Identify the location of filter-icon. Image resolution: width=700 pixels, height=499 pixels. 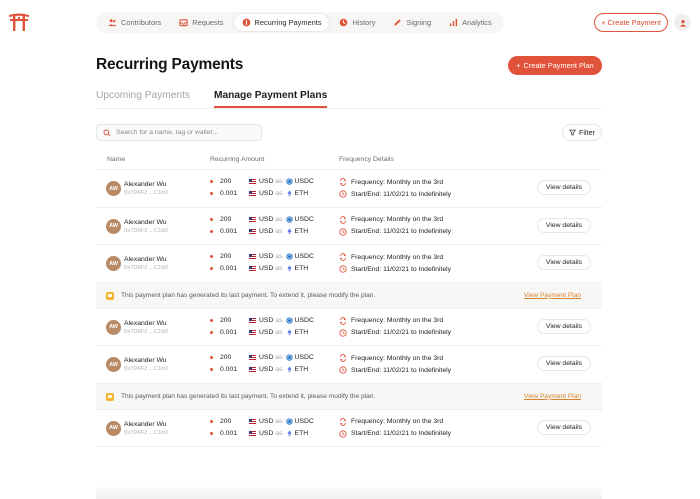
(572, 132).